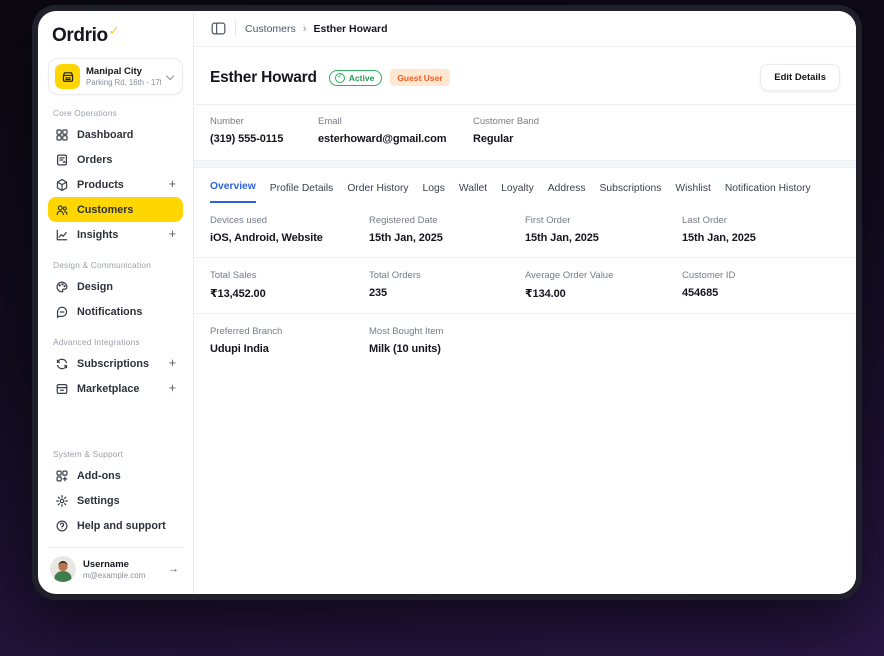  I want to click on sidebar-item-add-ons: Add-ons, so click(115, 475).